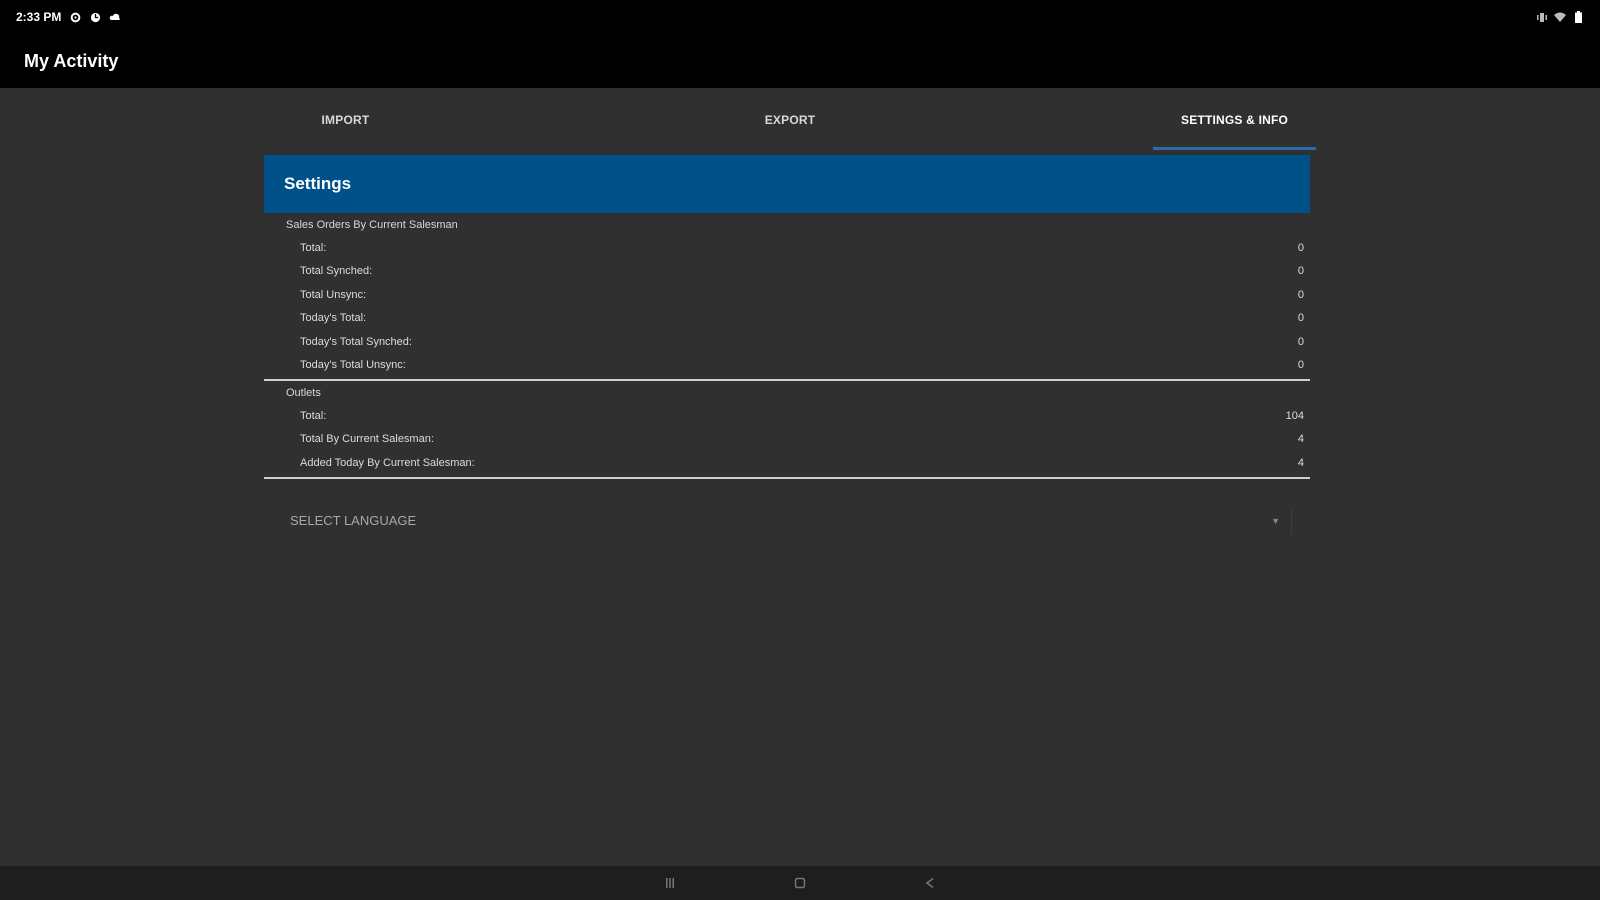 This screenshot has height=900, width=1600. I want to click on stat-row: Total Unsync: 0, so click(787, 295).